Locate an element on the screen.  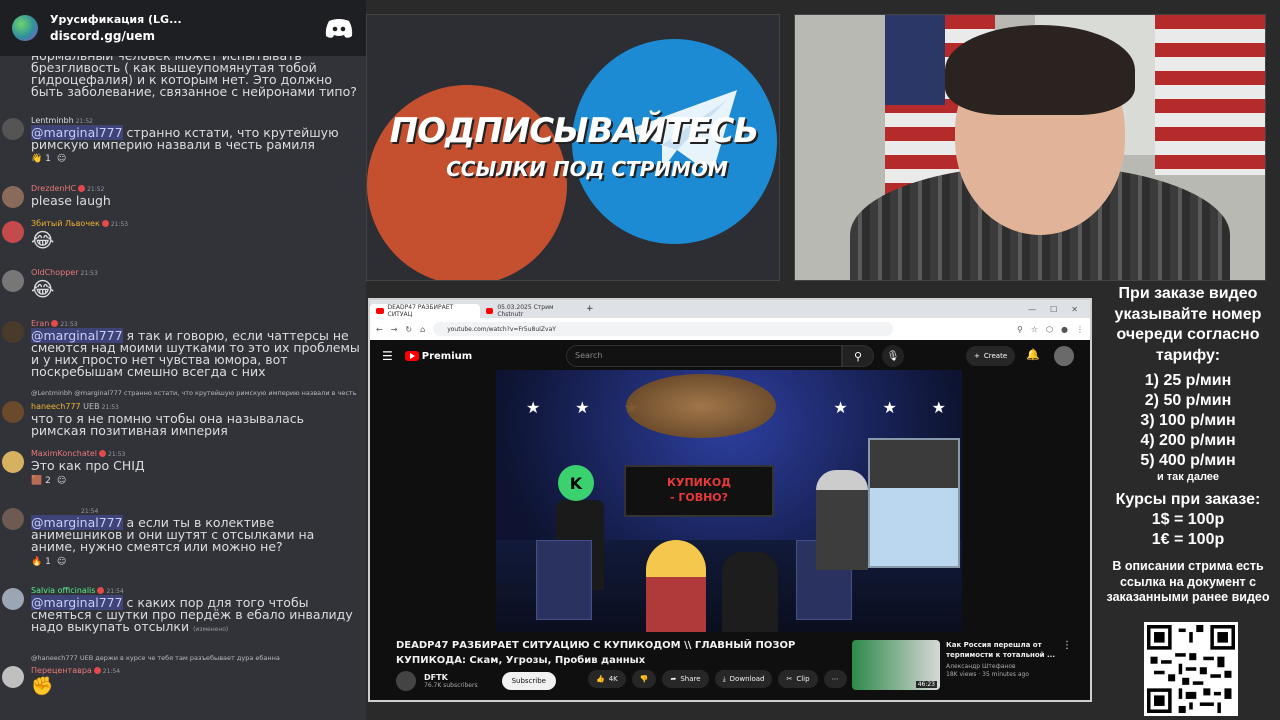
forward-icon: → is located at coordinates (394, 329).